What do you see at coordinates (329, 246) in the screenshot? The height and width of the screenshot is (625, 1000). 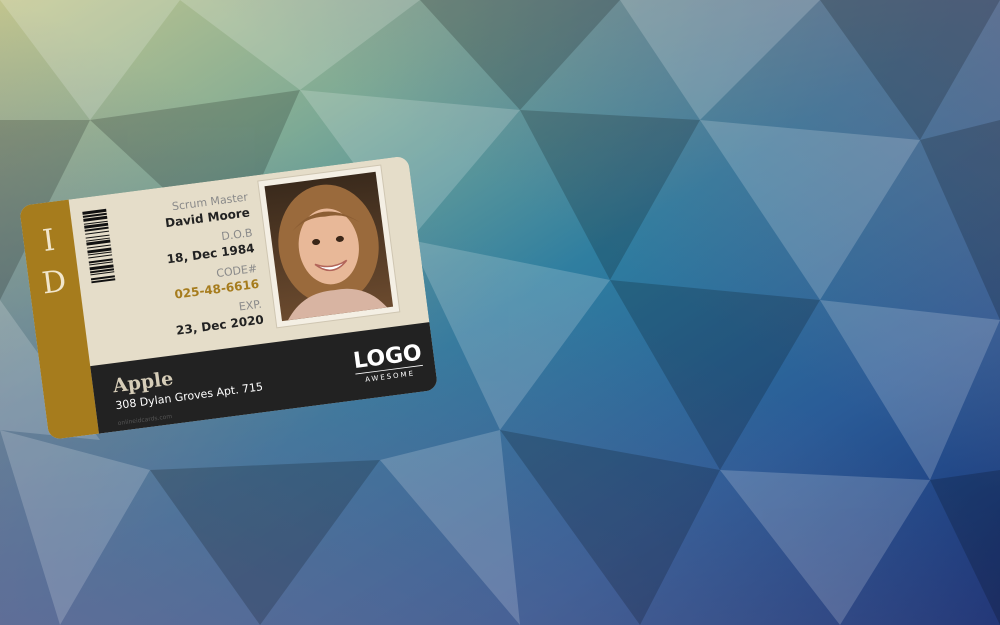 I see `portrait-photo` at bounding box center [329, 246].